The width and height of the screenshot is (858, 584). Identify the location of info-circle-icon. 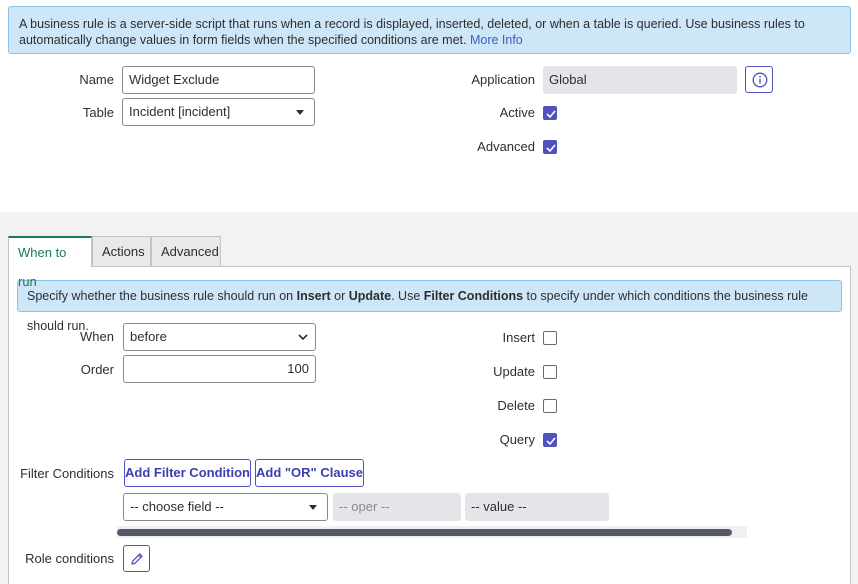
(760, 80).